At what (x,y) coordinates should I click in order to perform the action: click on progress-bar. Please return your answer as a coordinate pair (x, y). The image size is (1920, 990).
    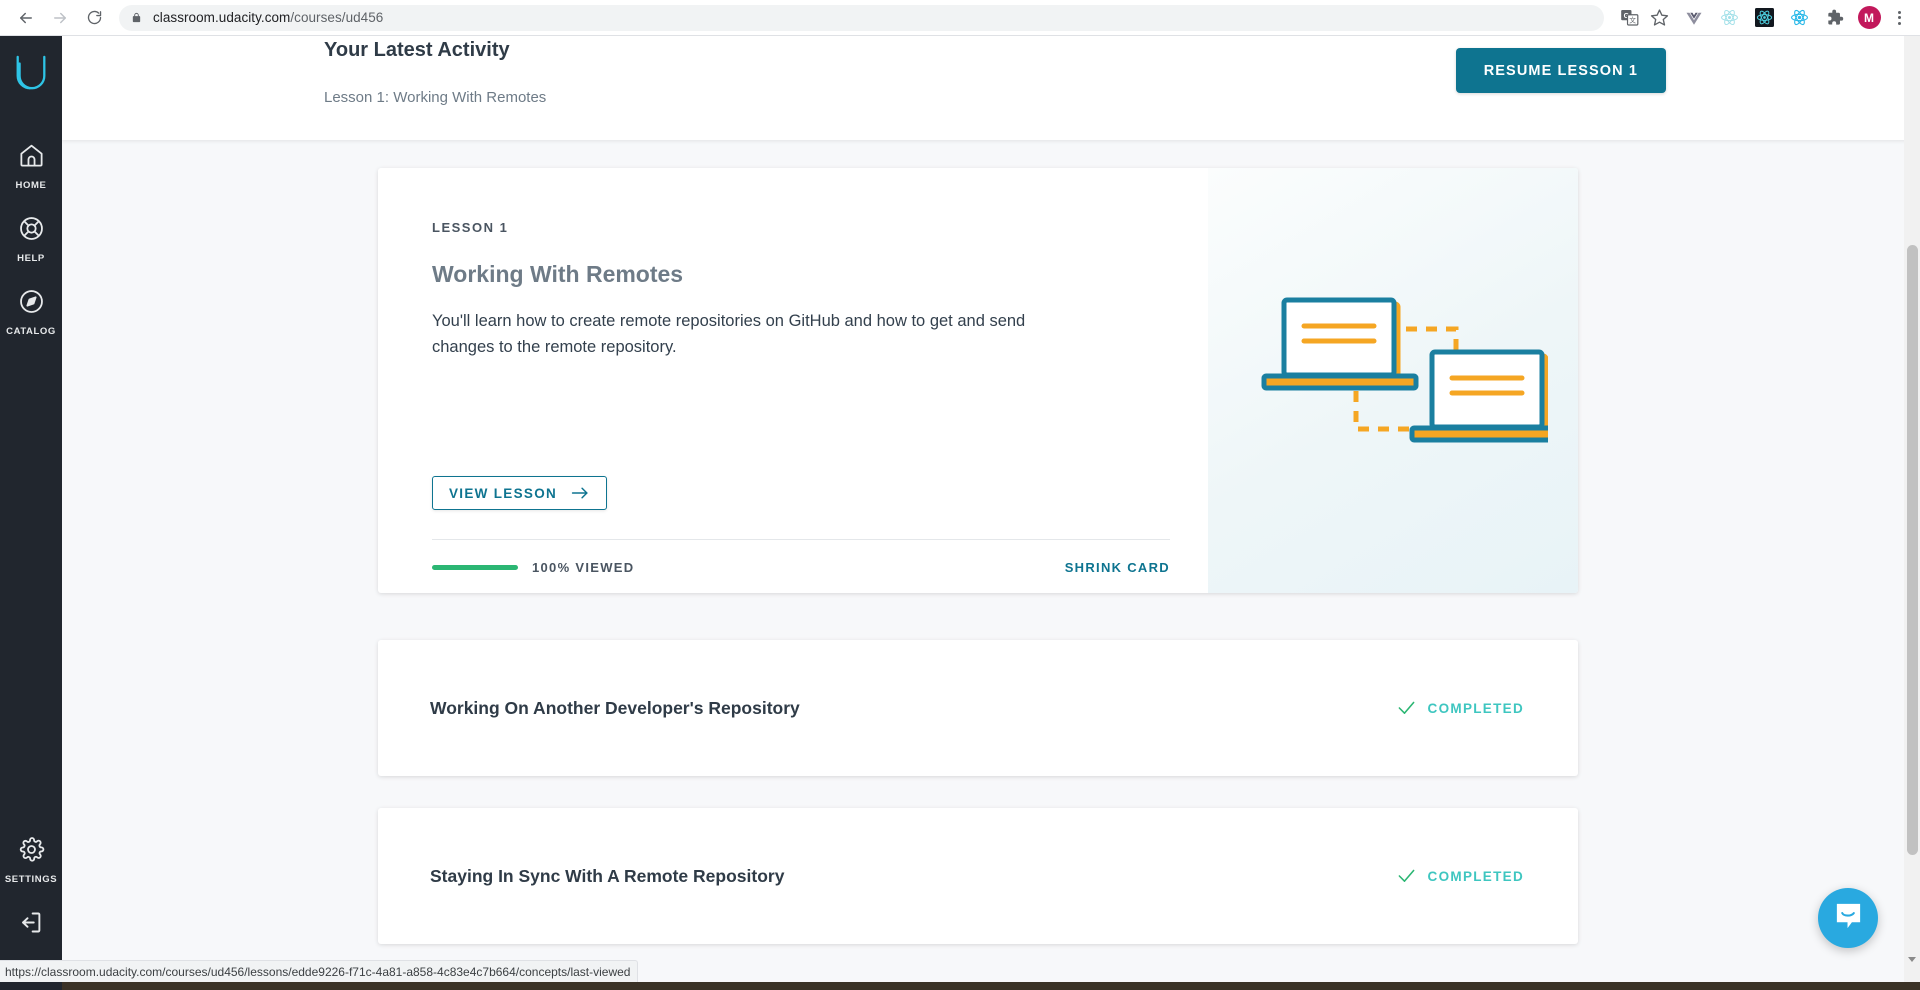
    Looking at the image, I should click on (475, 567).